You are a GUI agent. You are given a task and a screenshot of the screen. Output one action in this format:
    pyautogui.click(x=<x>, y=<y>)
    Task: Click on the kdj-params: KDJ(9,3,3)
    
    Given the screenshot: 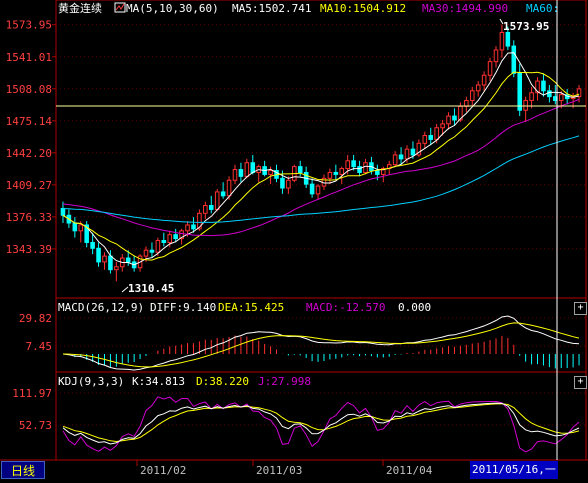 What is the action you would take?
    pyautogui.click(x=91, y=381)
    